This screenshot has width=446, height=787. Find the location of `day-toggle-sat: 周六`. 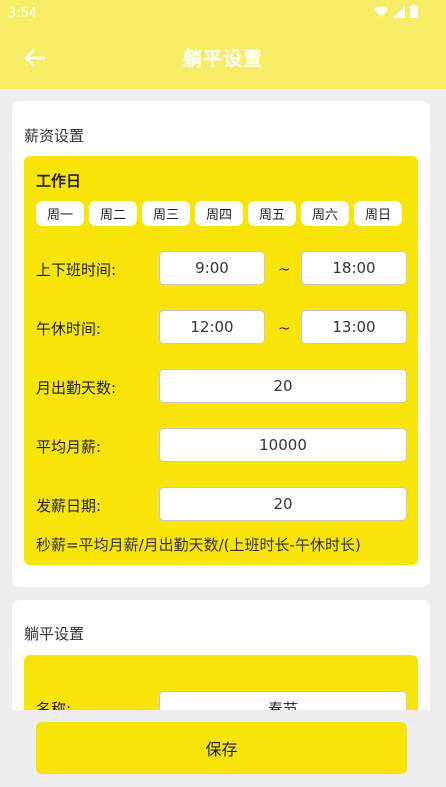

day-toggle-sat: 周六 is located at coordinates (325, 213).